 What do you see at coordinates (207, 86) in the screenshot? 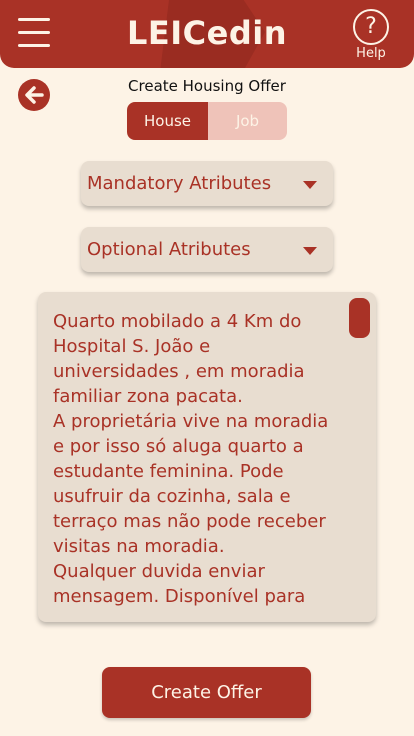
I see `page-title: Create Housing Offer` at bounding box center [207, 86].